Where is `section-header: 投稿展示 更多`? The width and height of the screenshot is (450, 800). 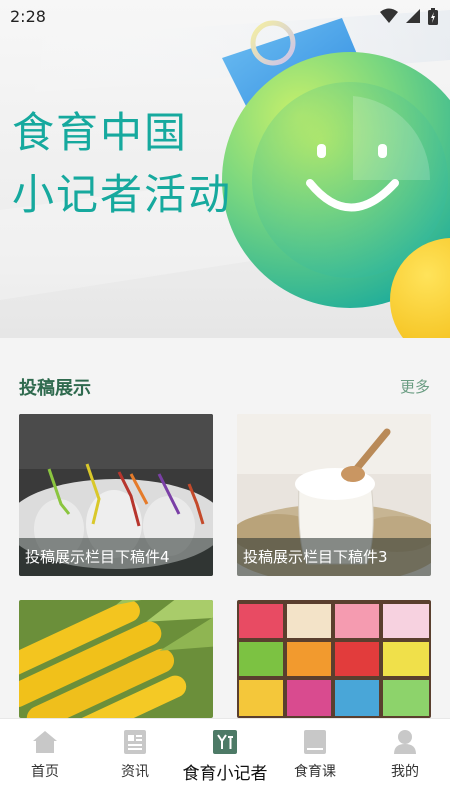 section-header: 投稿展示 更多 is located at coordinates (225, 386).